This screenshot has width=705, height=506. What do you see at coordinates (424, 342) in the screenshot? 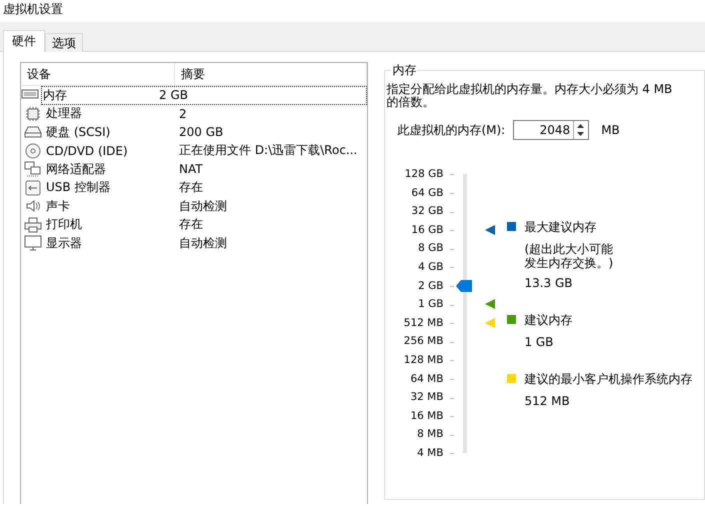
I see `scale-label: 256 MB` at bounding box center [424, 342].